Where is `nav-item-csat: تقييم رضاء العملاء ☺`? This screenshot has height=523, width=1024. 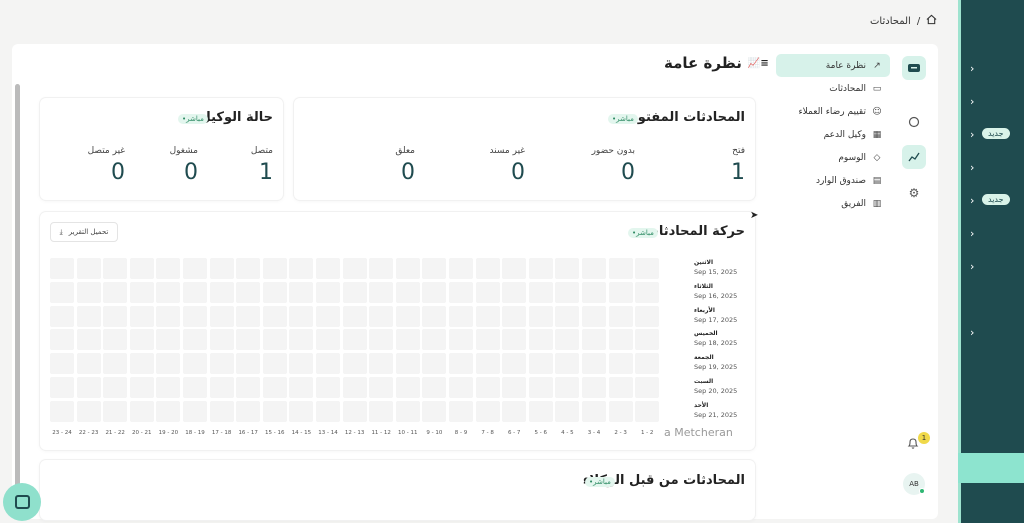 nav-item-csat: تقييم رضاء العملاء ☺ is located at coordinates (833, 111).